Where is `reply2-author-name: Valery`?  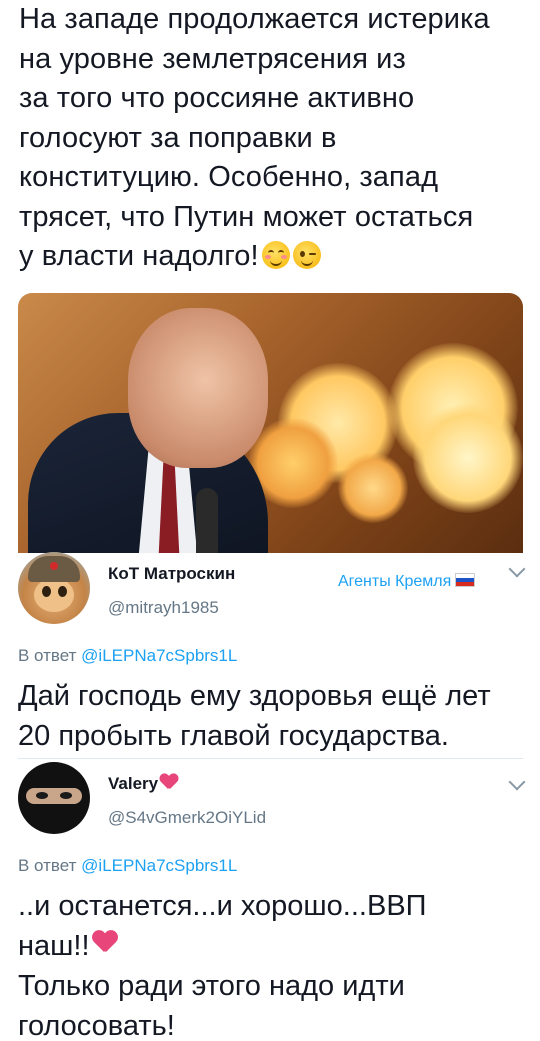 reply2-author-name: Valery is located at coordinates (143, 784).